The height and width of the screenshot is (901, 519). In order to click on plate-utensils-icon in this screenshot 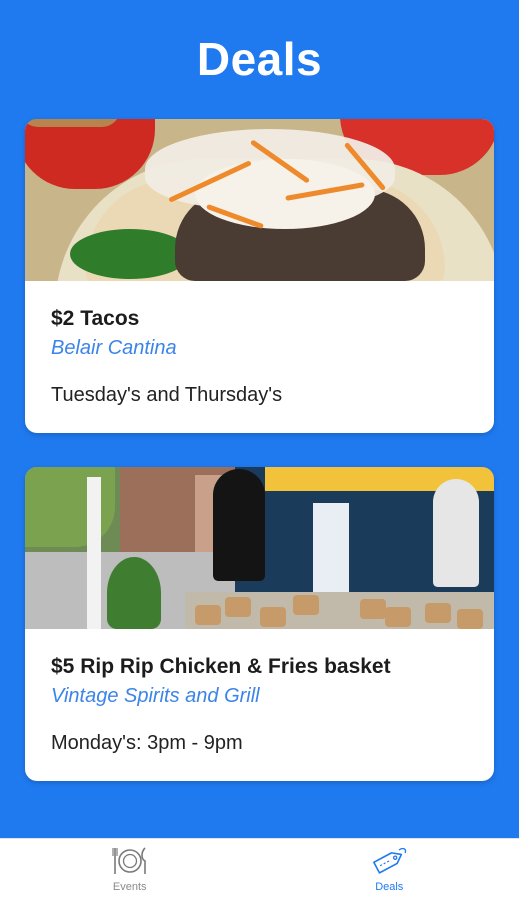, I will do `click(130, 861)`.